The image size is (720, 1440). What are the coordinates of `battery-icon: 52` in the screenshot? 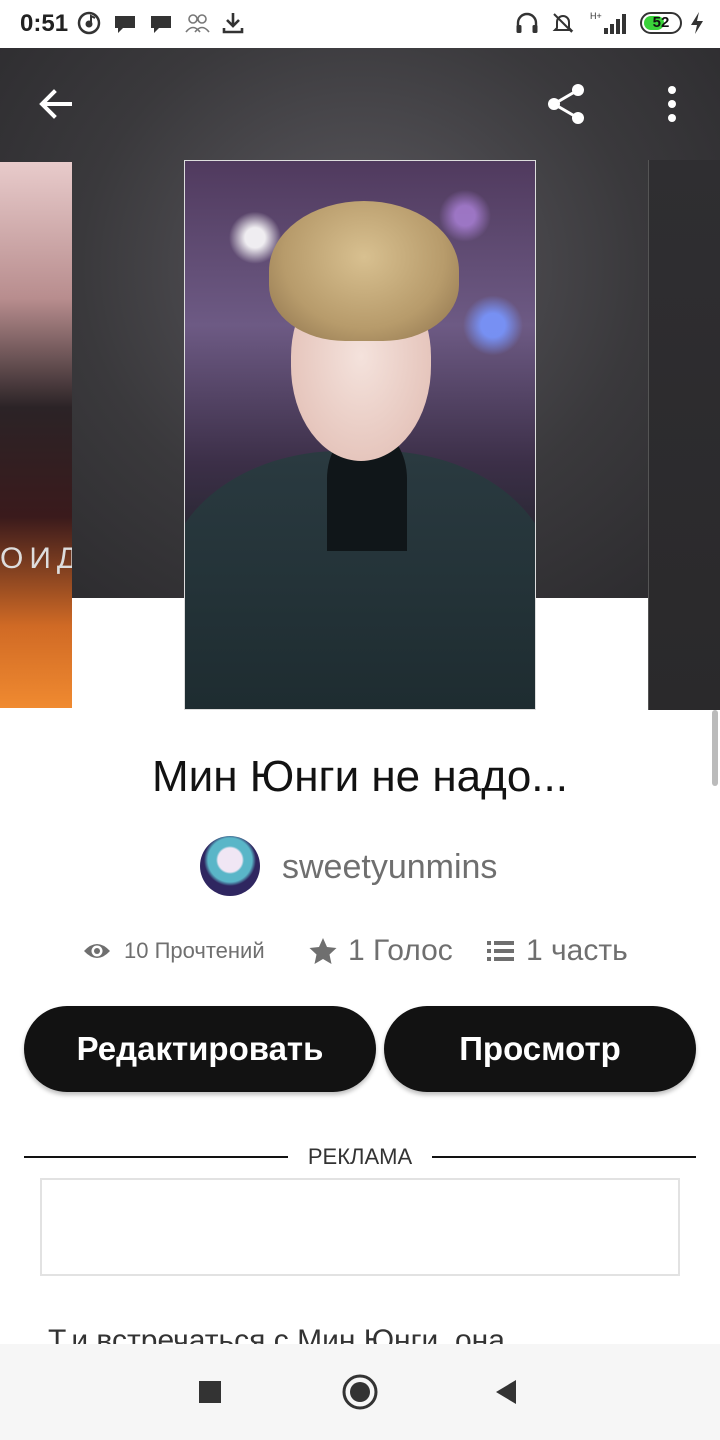 It's located at (661, 23).